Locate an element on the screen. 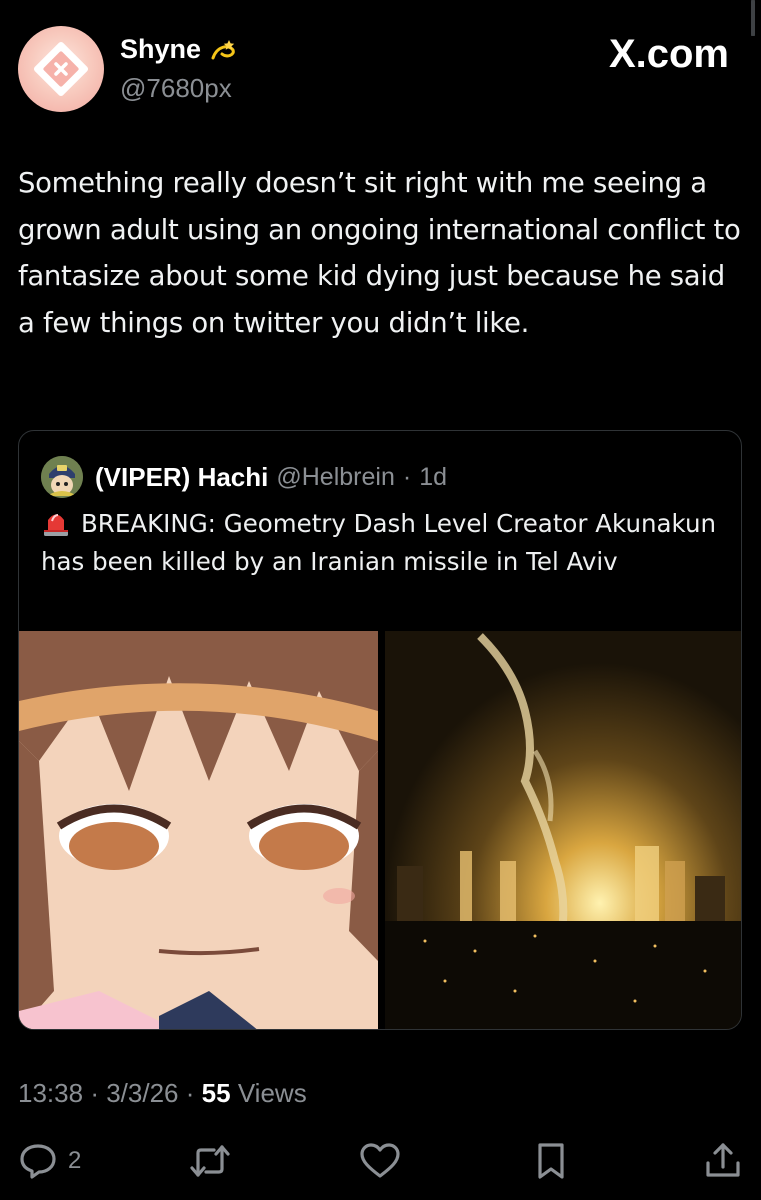  quoted-author-display-name: (VIPER) Hachi is located at coordinates (181, 477).